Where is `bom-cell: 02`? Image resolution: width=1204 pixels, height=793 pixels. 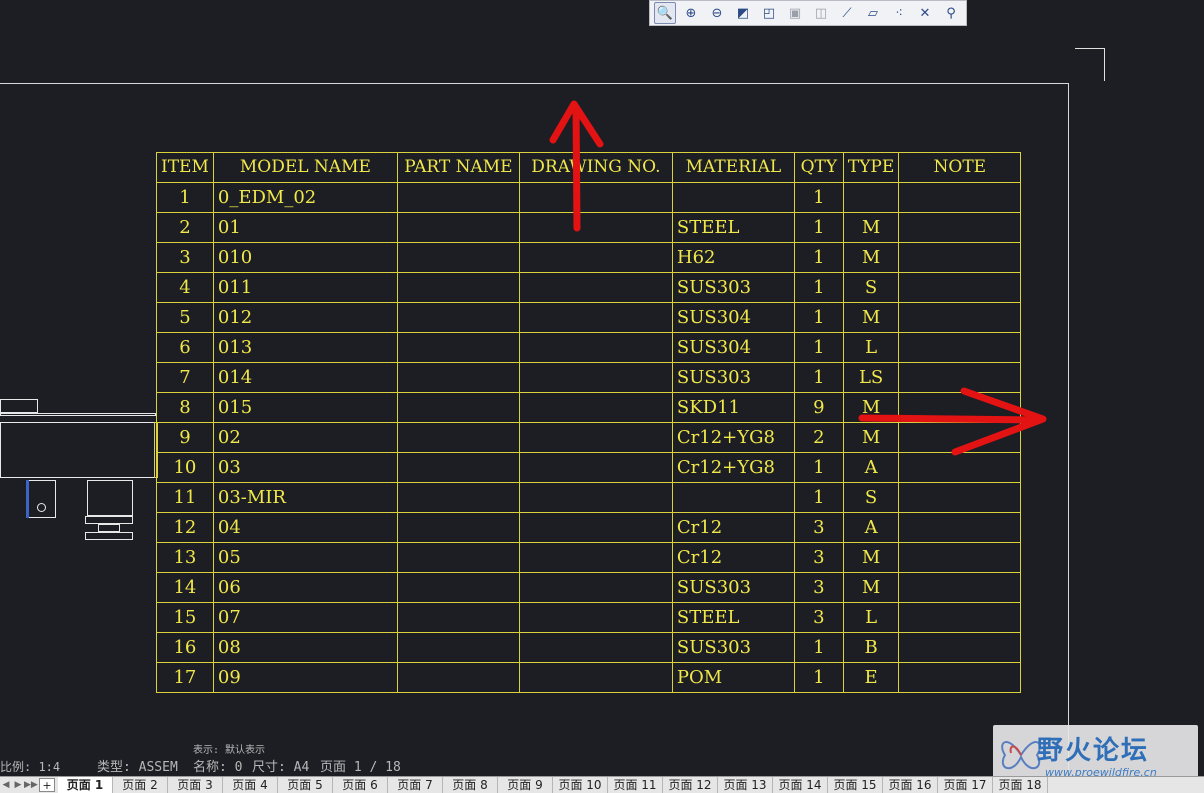
bom-cell: 02 is located at coordinates (305, 437).